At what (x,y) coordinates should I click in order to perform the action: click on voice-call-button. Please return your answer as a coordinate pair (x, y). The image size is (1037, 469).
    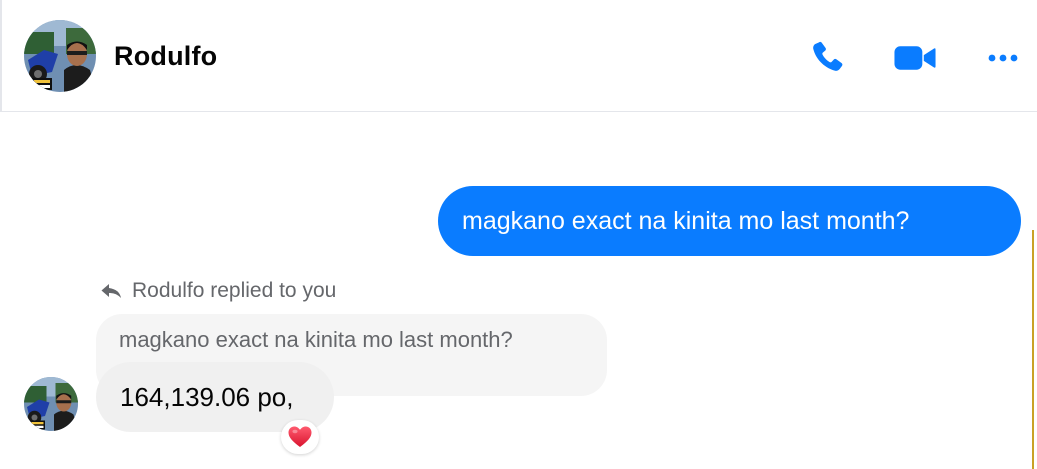
    Looking at the image, I should click on (828, 58).